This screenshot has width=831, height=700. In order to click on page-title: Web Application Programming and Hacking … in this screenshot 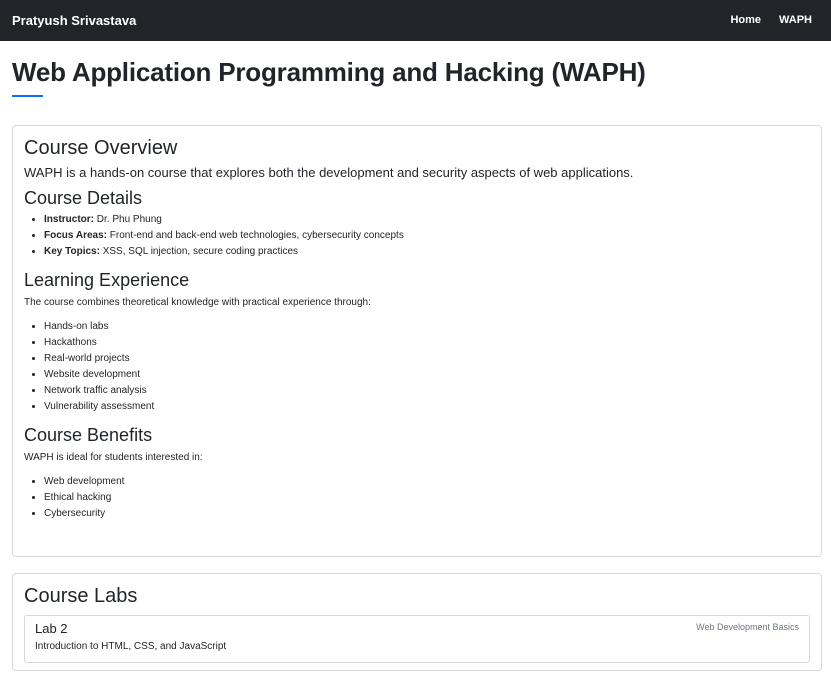, I will do `click(329, 72)`.